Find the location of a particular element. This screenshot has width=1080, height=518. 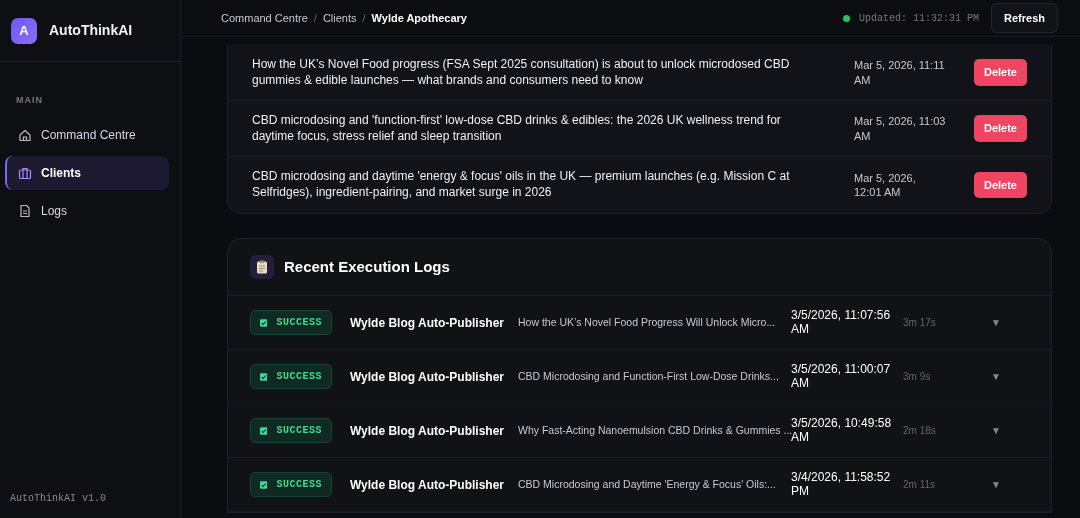

logo: A is located at coordinates (24, 30).